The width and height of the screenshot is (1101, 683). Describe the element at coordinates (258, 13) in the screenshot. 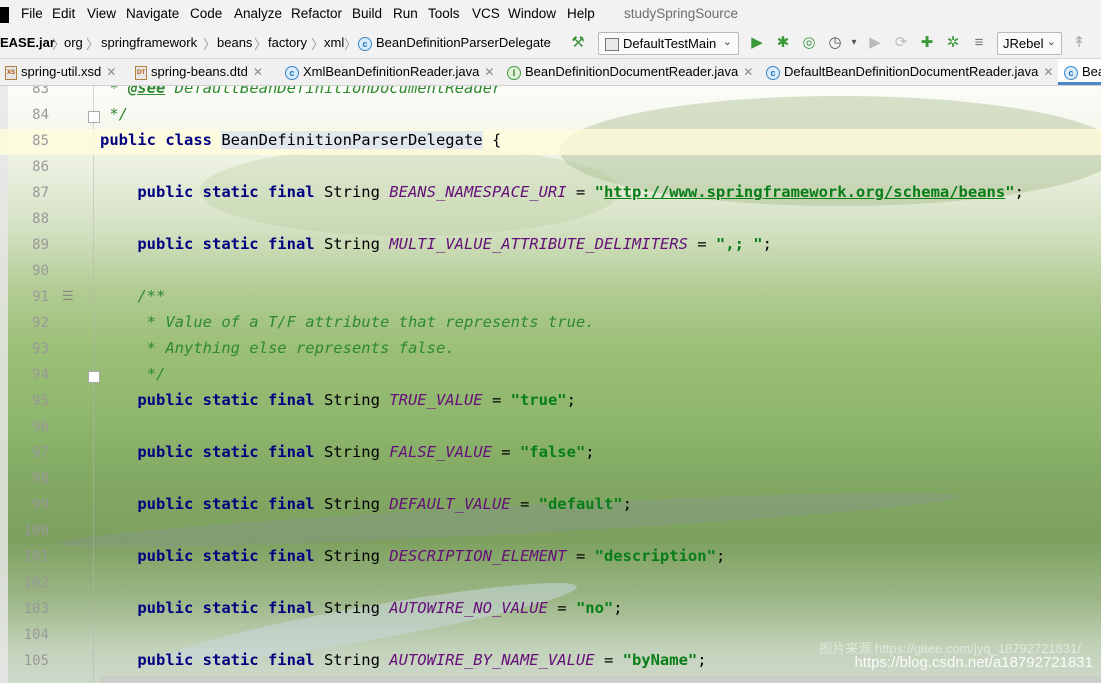

I see `menu-analyze: Analyze` at that location.